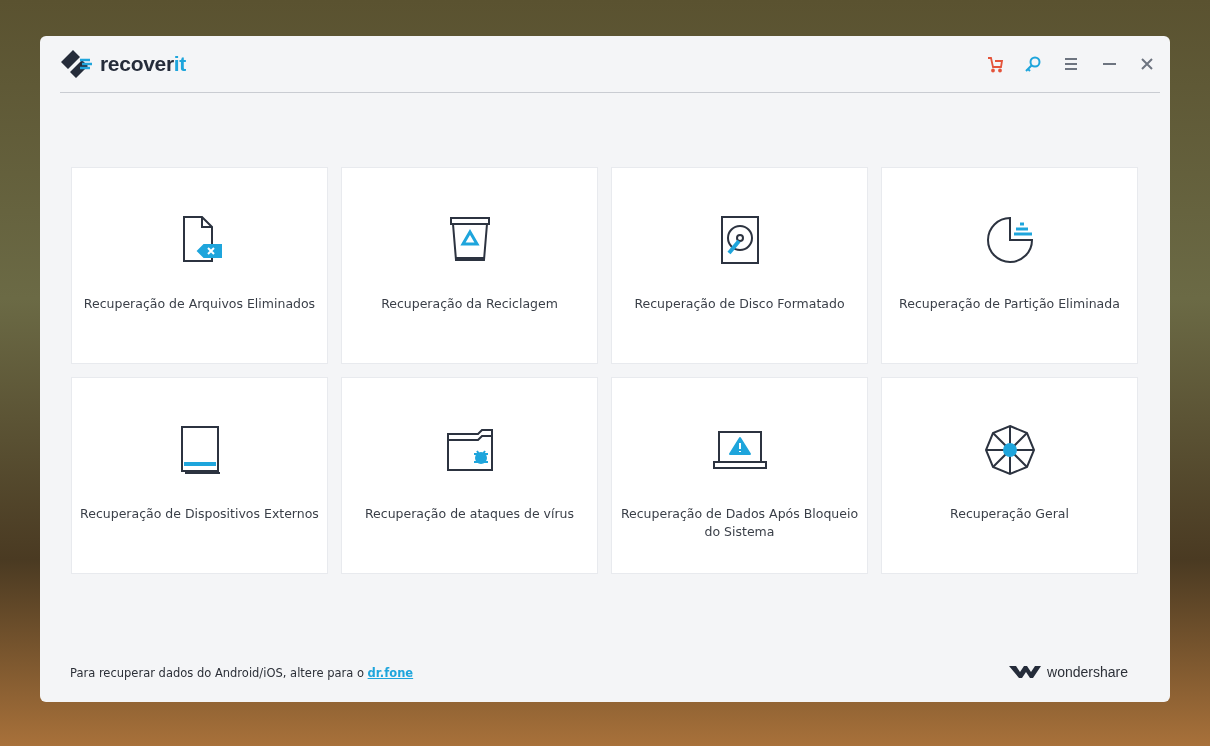 The height and width of the screenshot is (746, 1210). I want to click on recovery-option-card: Recuperação de Disco Formatado, so click(739, 265).